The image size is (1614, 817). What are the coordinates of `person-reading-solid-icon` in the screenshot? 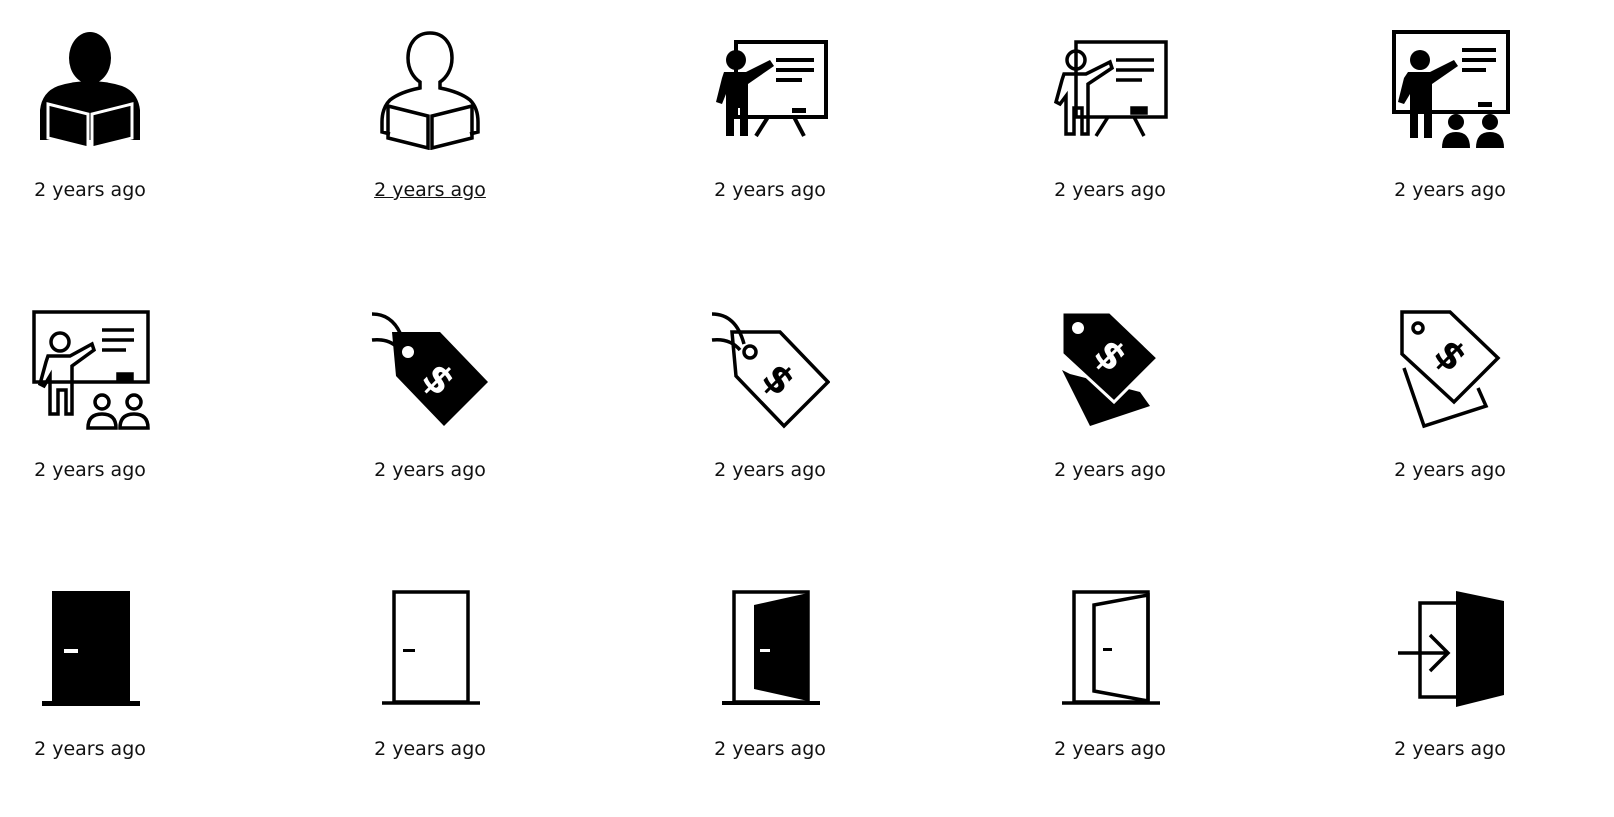 It's located at (90, 90).